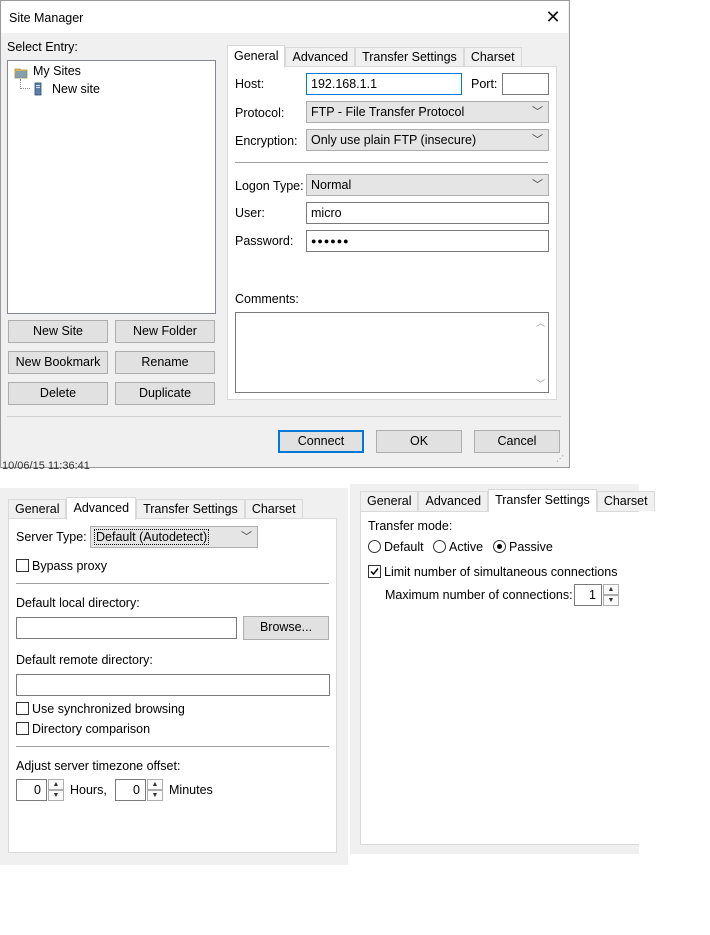  Describe the element at coordinates (173, 685) in the screenshot. I see `remote-dir-input` at that location.